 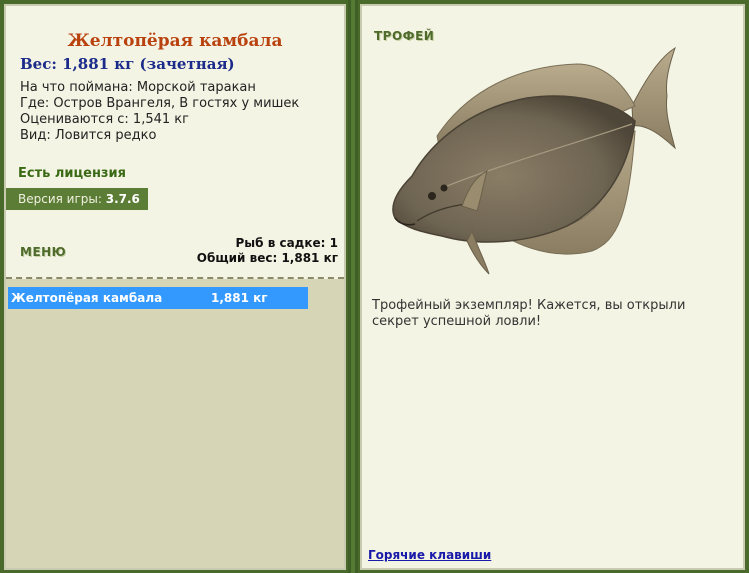 What do you see at coordinates (160, 103) in the screenshot?
I see `location-info: Где: Остров Врангеля, В гостях у мишек` at bounding box center [160, 103].